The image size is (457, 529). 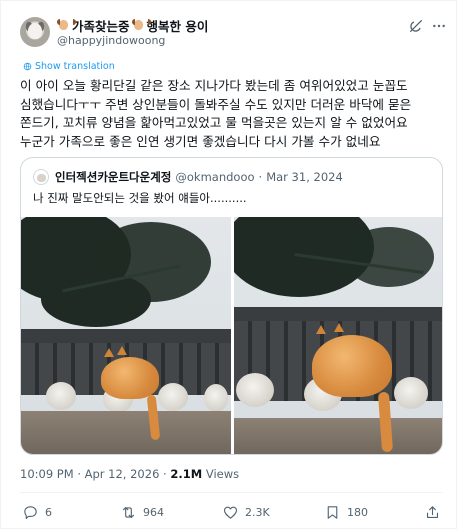 I want to click on reply-count: 6, so click(x=48, y=512).